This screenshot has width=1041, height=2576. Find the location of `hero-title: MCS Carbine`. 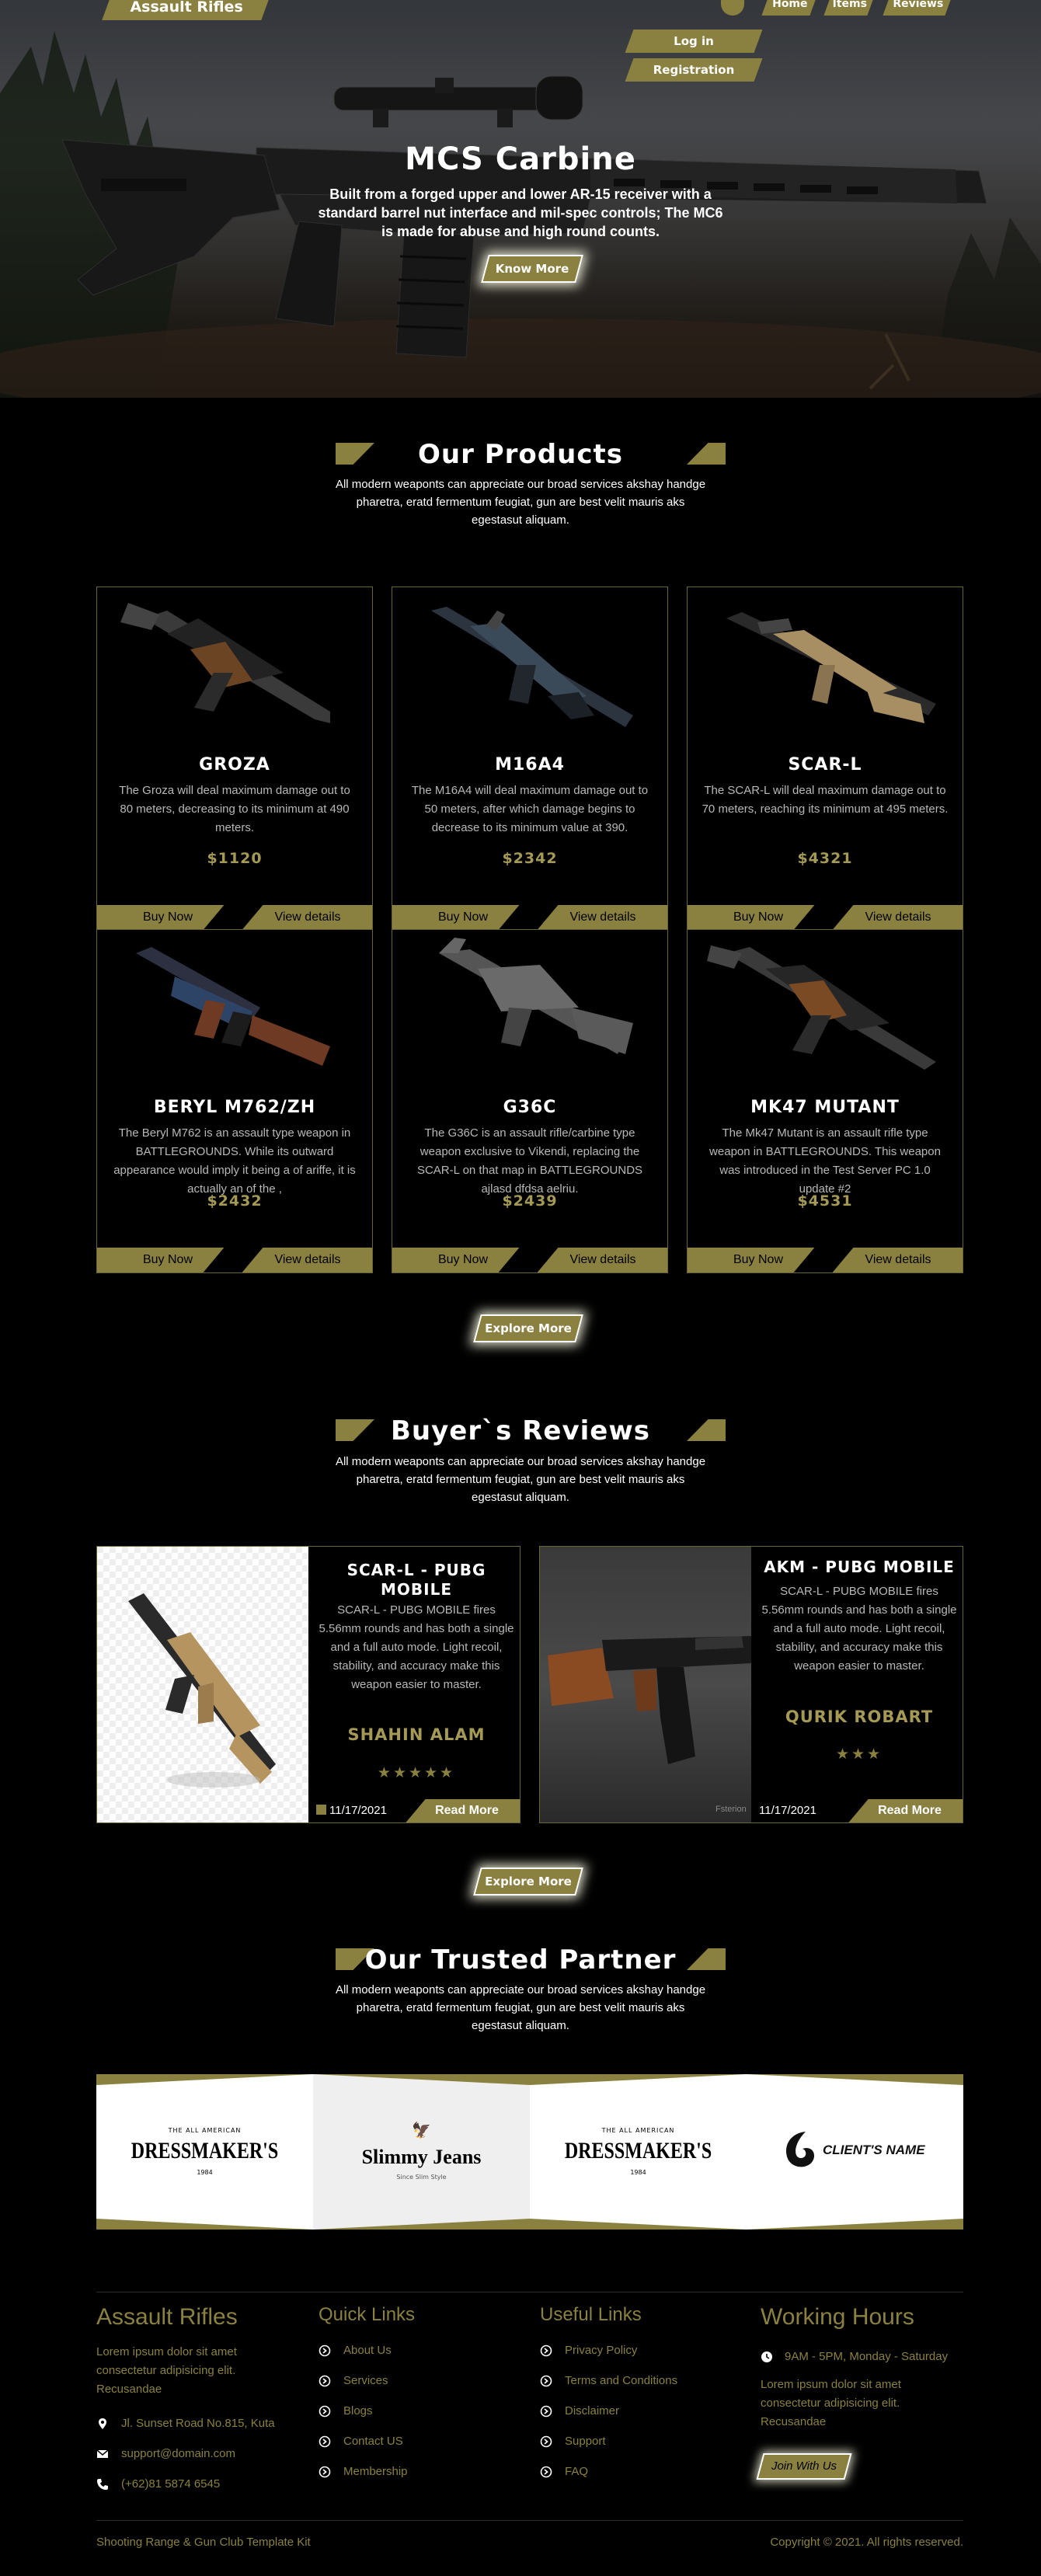

hero-title: MCS Carbine is located at coordinates (520, 159).